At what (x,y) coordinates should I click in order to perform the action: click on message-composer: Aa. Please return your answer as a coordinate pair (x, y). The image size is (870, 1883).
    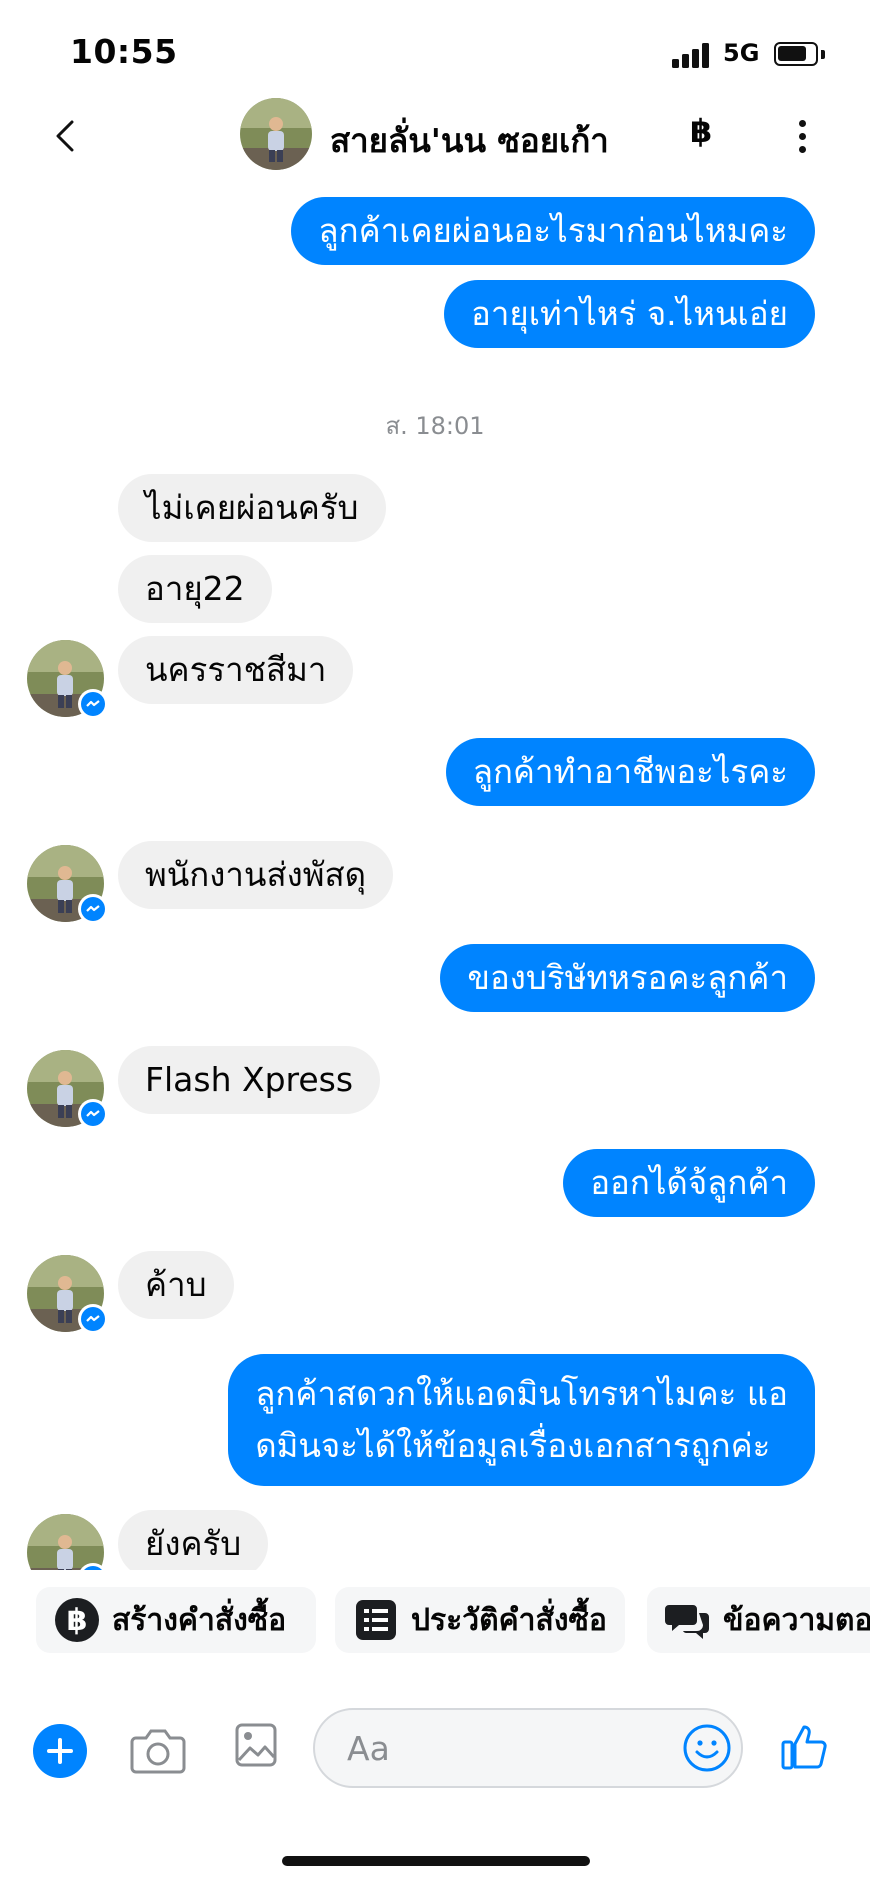
    Looking at the image, I should click on (435, 1755).